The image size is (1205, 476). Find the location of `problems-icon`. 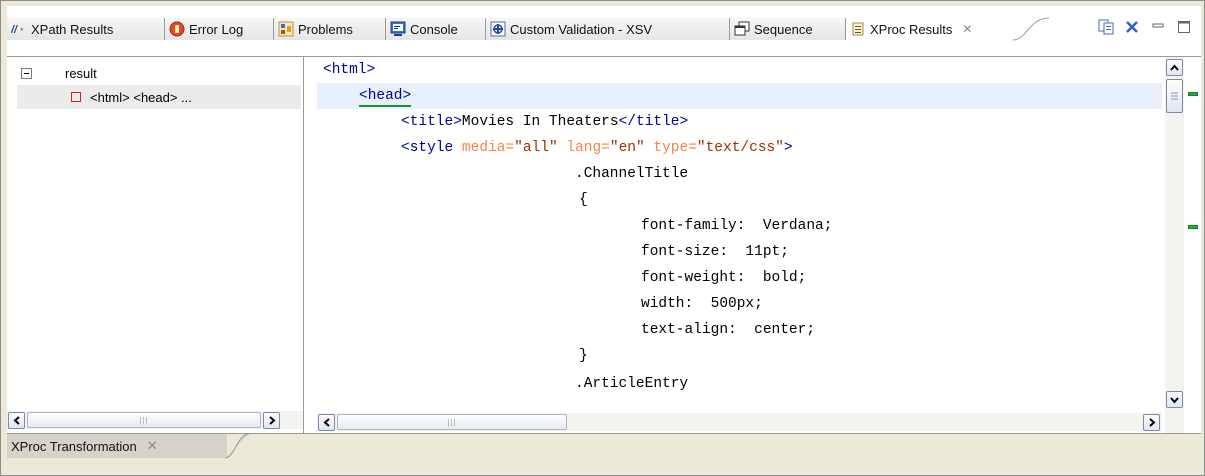

problems-icon is located at coordinates (286, 29).